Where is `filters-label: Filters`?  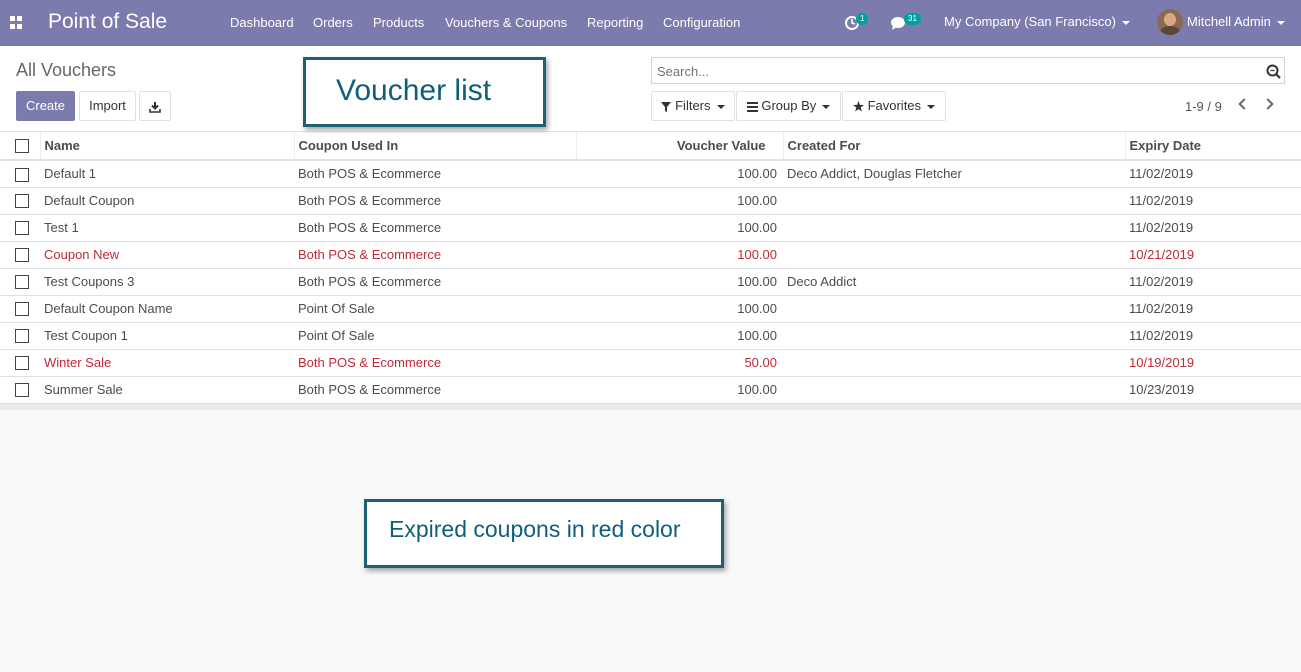
filters-label: Filters is located at coordinates (693, 105).